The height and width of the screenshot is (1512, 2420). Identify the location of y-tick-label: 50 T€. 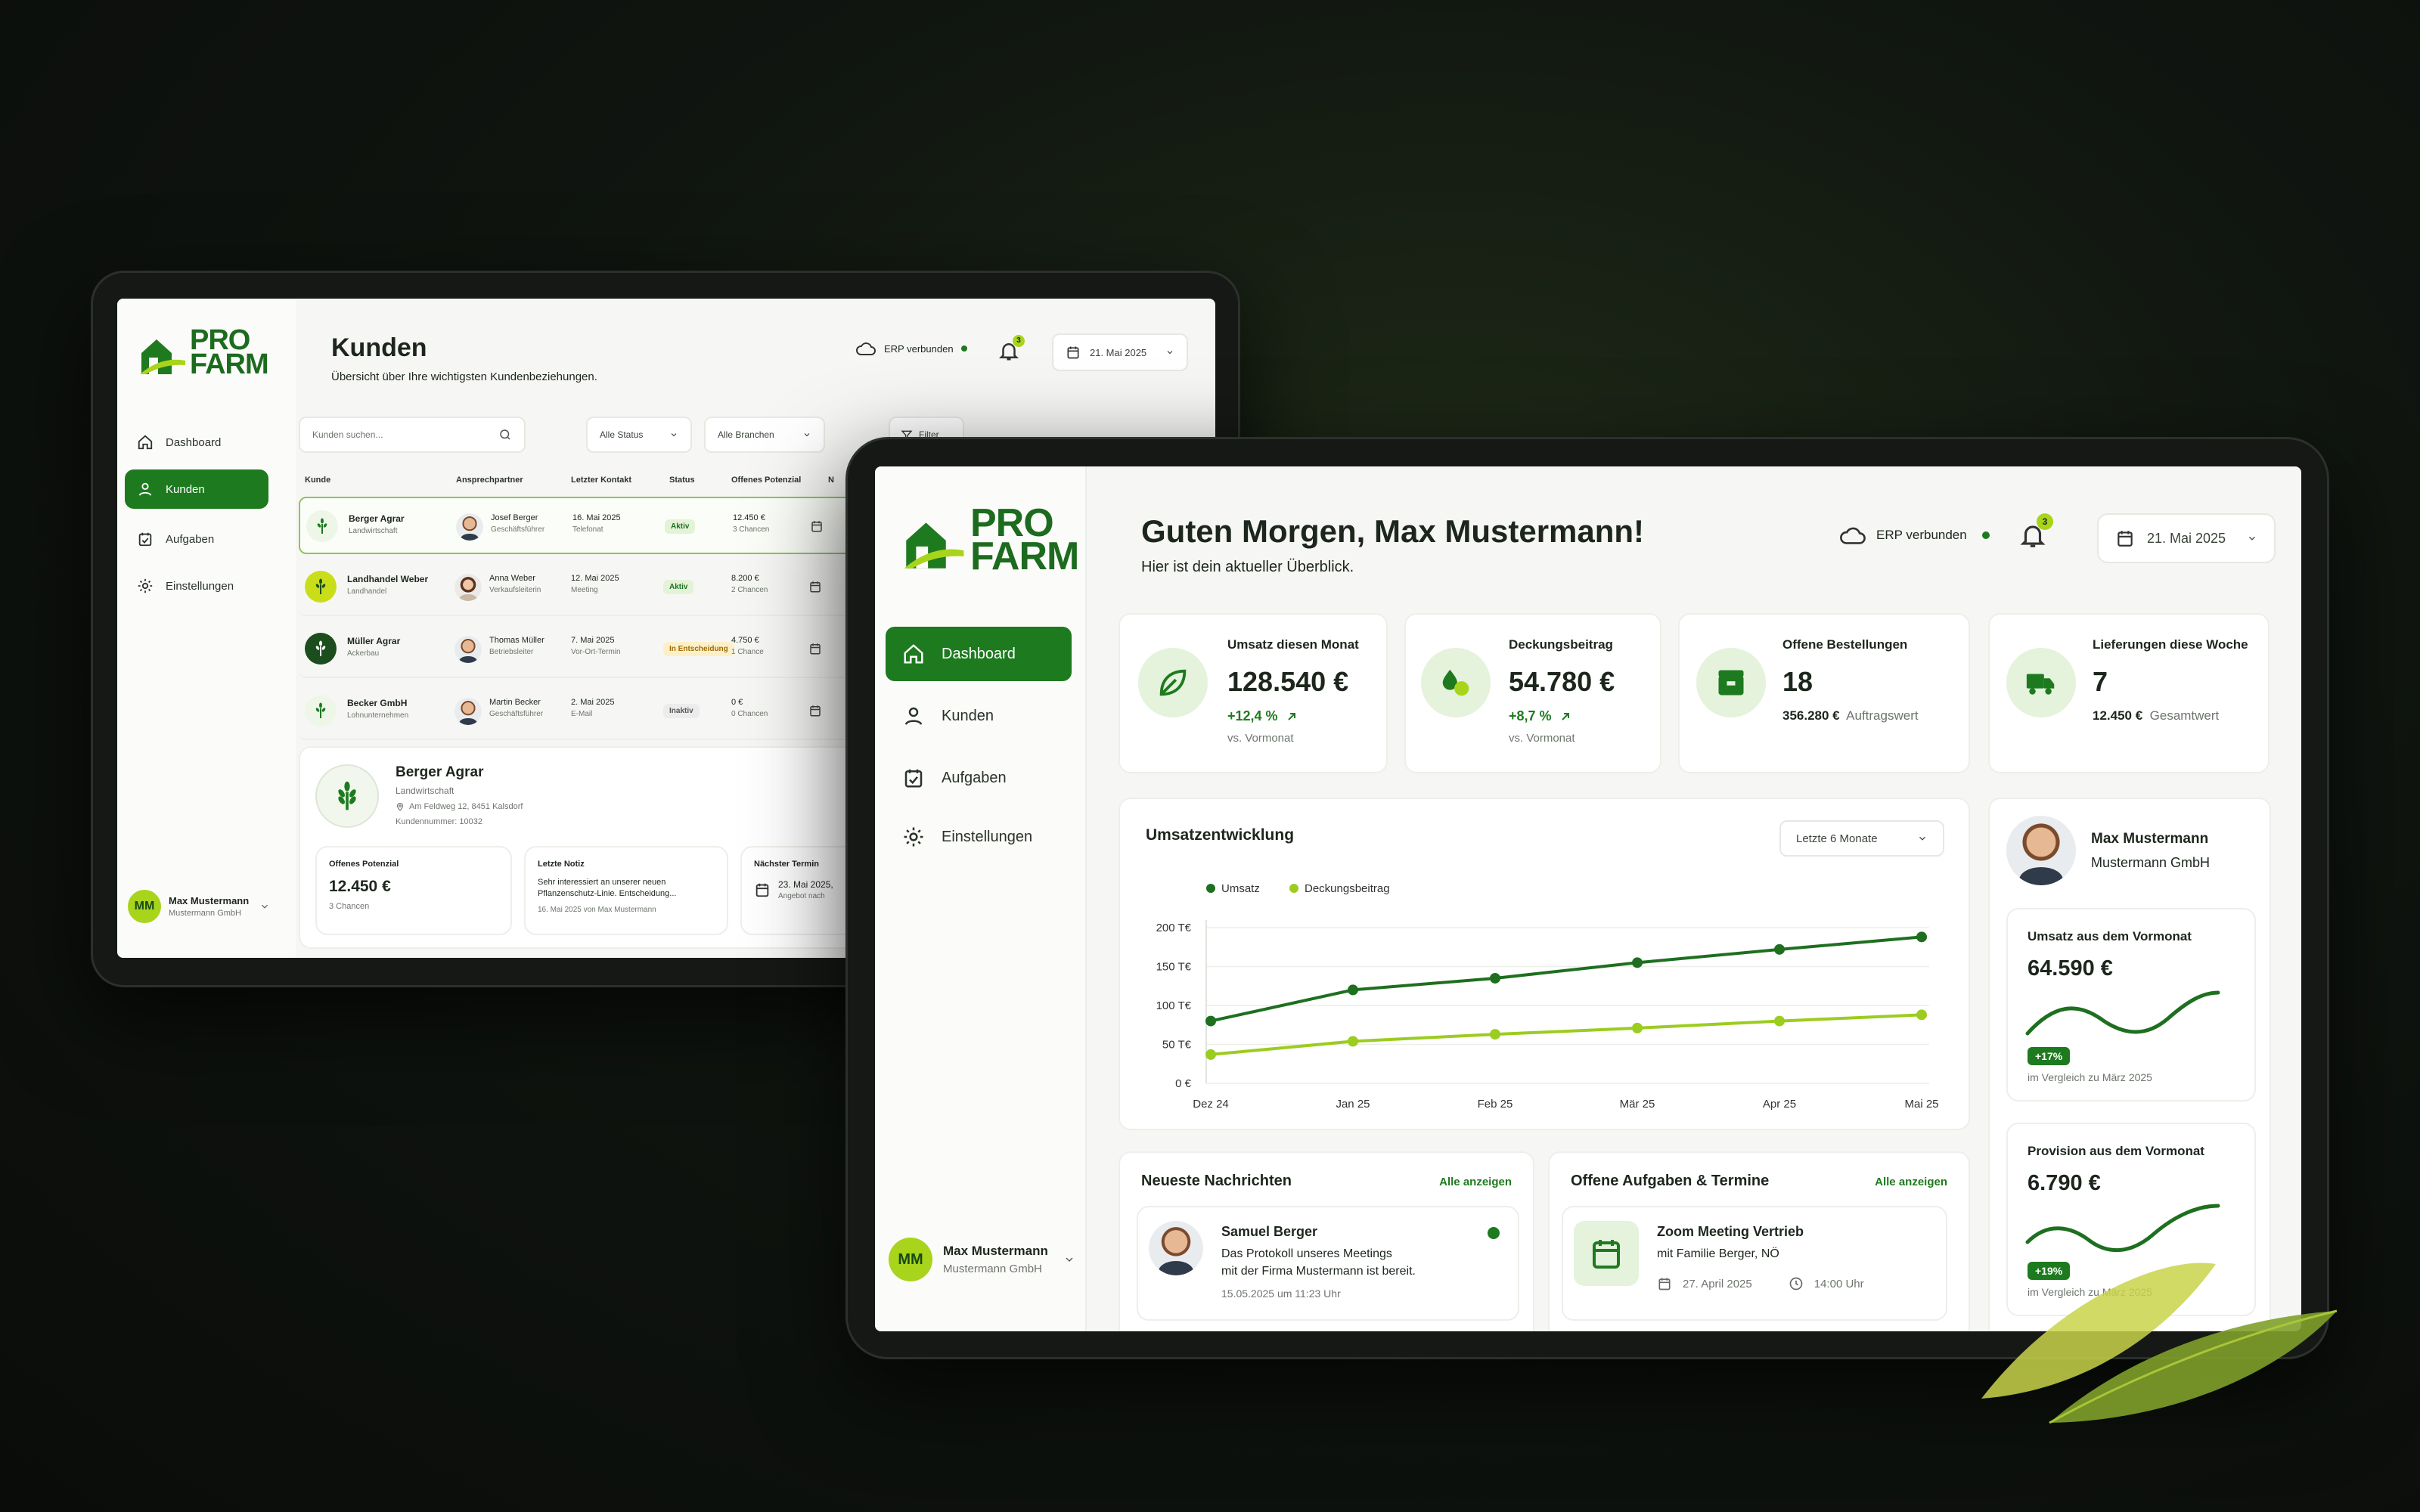
(1177, 1045).